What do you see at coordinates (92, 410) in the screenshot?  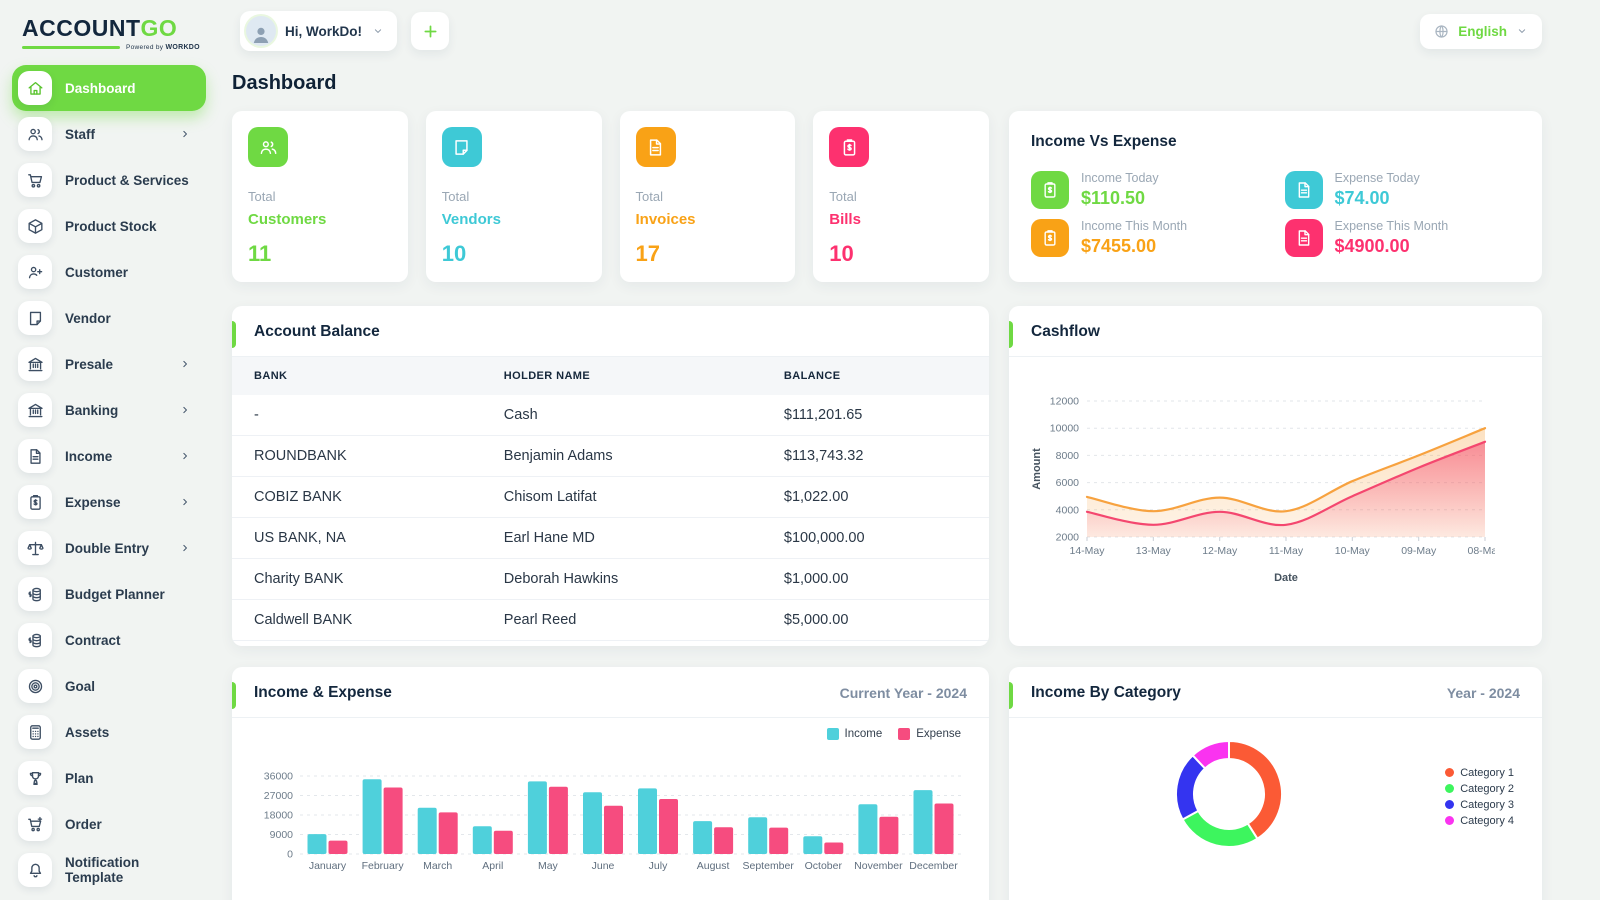 I see `sidebar-item-label: Banking` at bounding box center [92, 410].